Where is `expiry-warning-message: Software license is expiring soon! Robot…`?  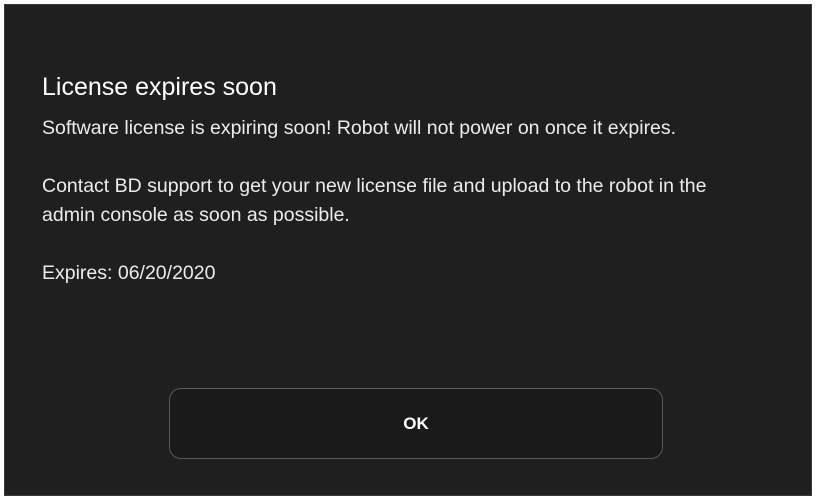
expiry-warning-message: Software license is expiring soon! Robot… is located at coordinates (359, 128).